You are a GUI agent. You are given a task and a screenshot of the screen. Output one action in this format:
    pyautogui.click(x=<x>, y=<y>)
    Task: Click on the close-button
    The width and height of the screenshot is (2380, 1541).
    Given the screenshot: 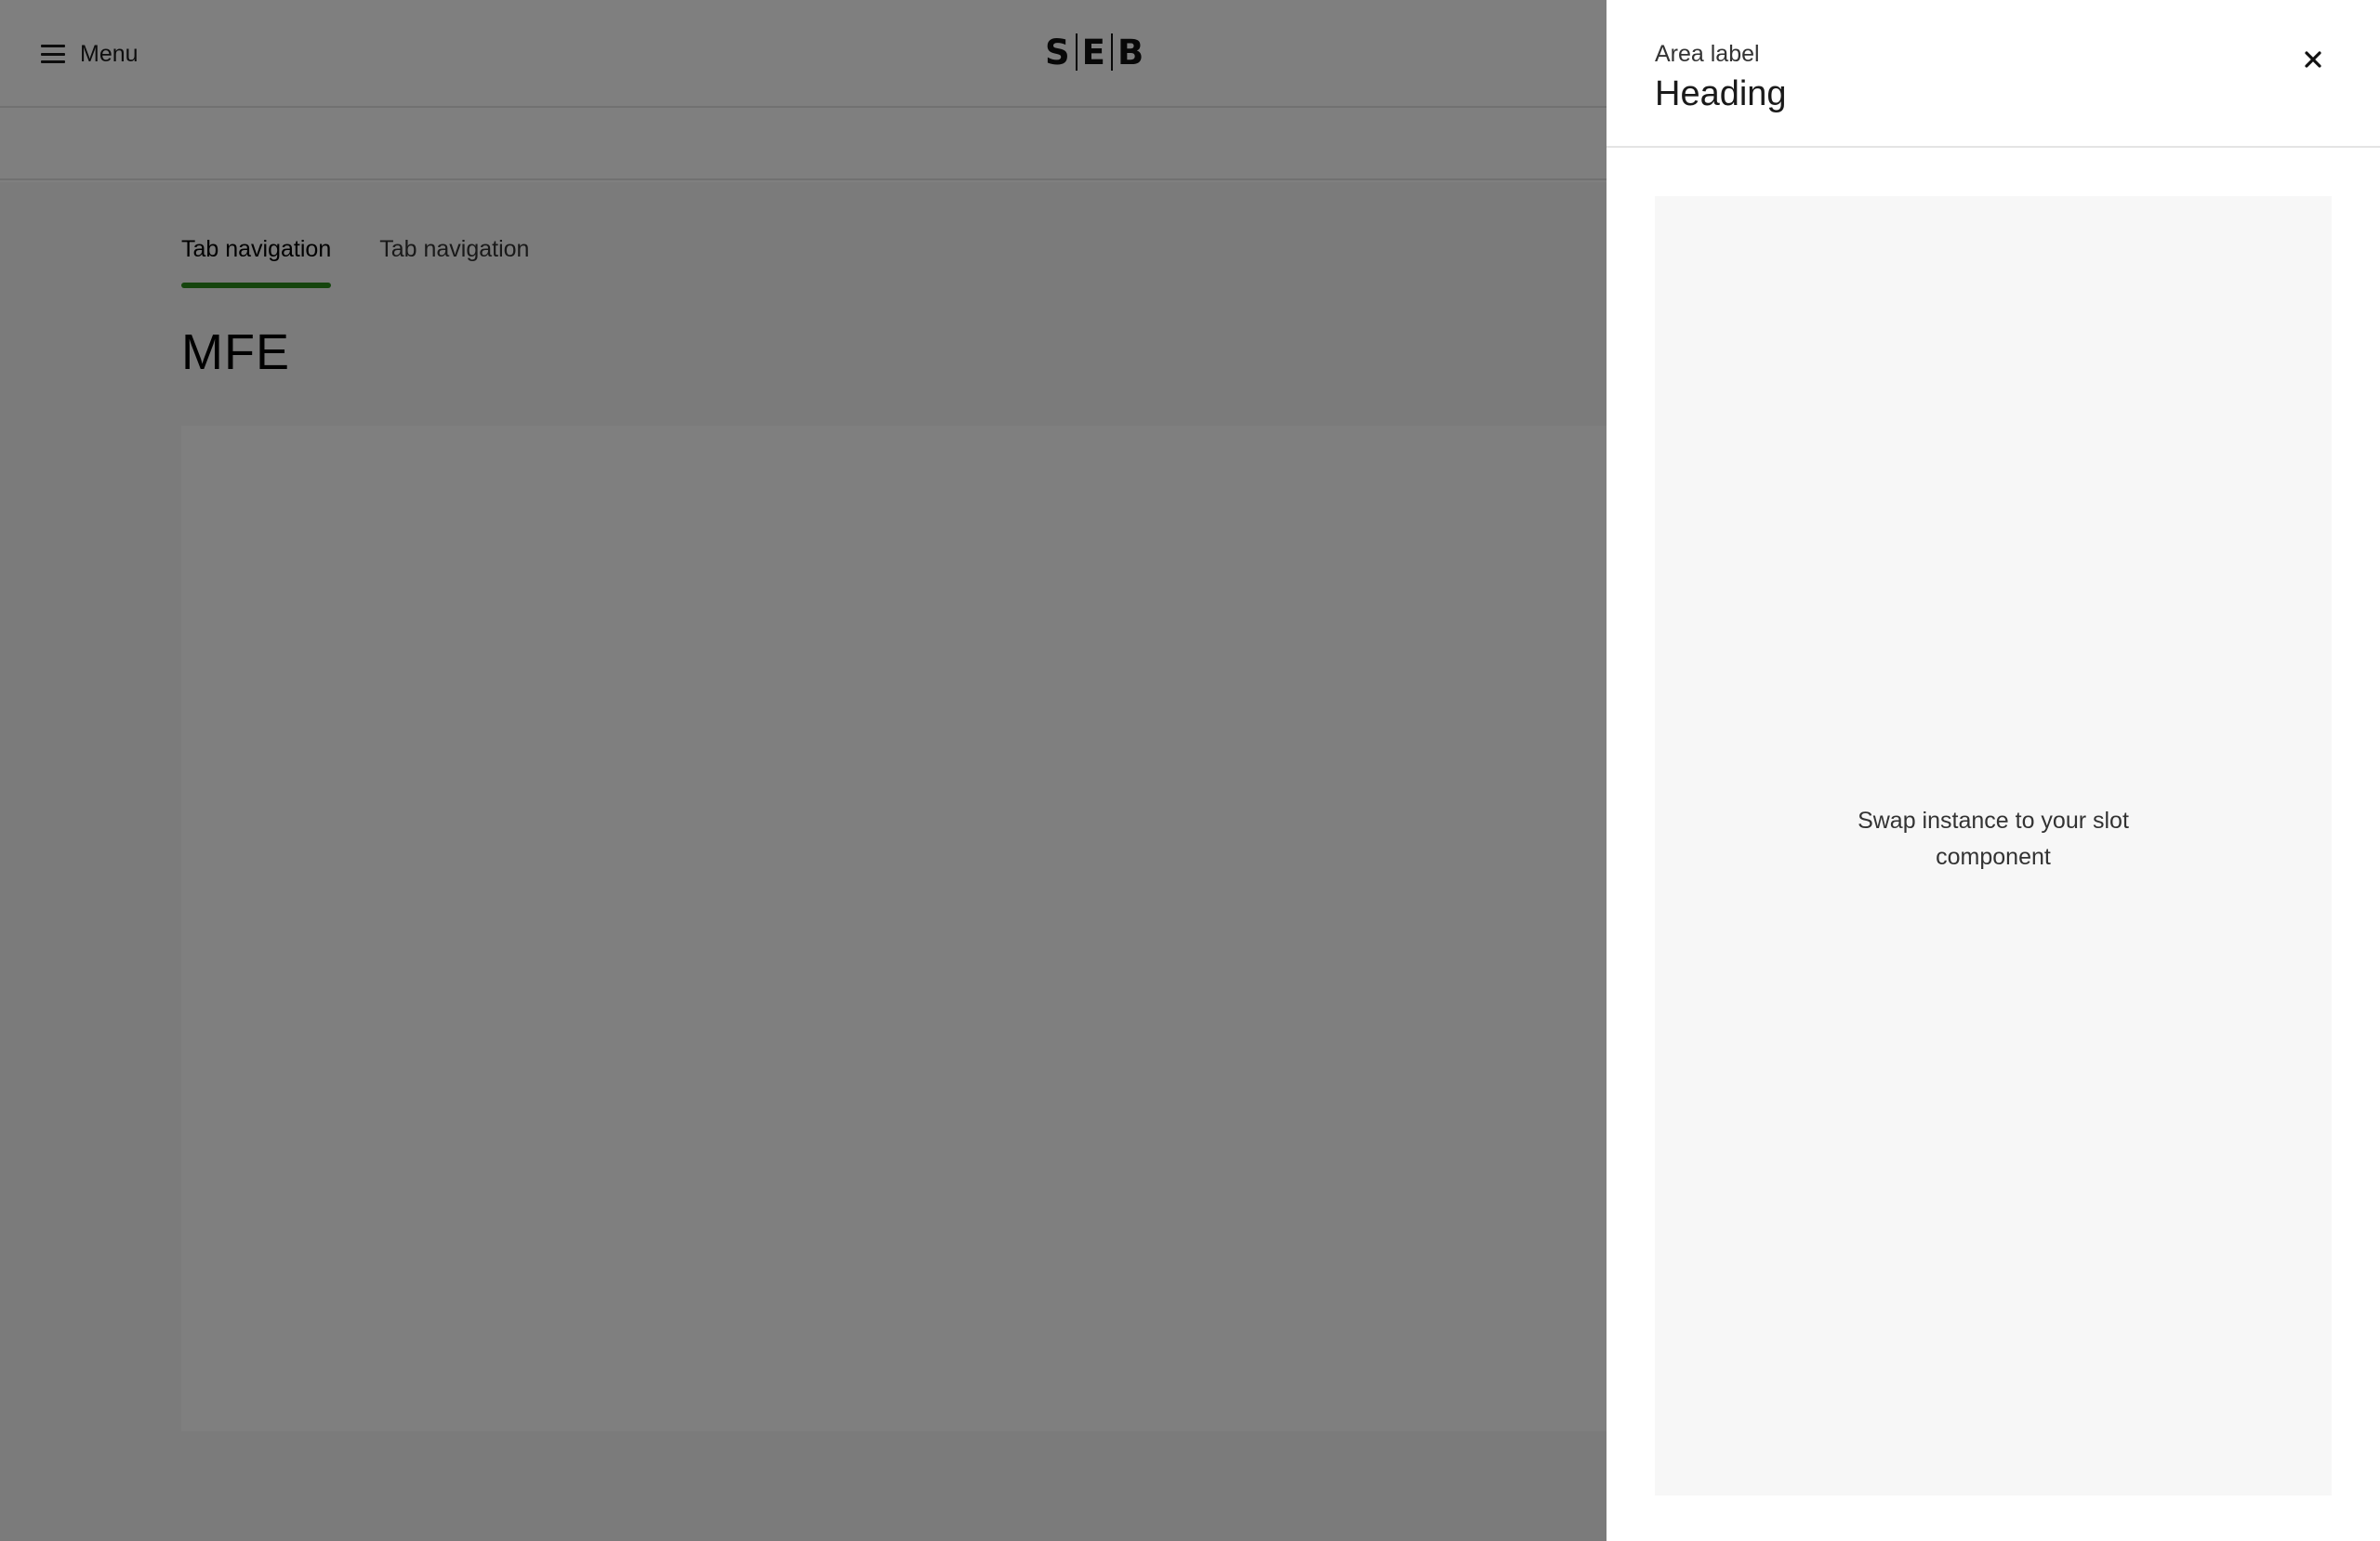 What is the action you would take?
    pyautogui.click(x=2313, y=59)
    